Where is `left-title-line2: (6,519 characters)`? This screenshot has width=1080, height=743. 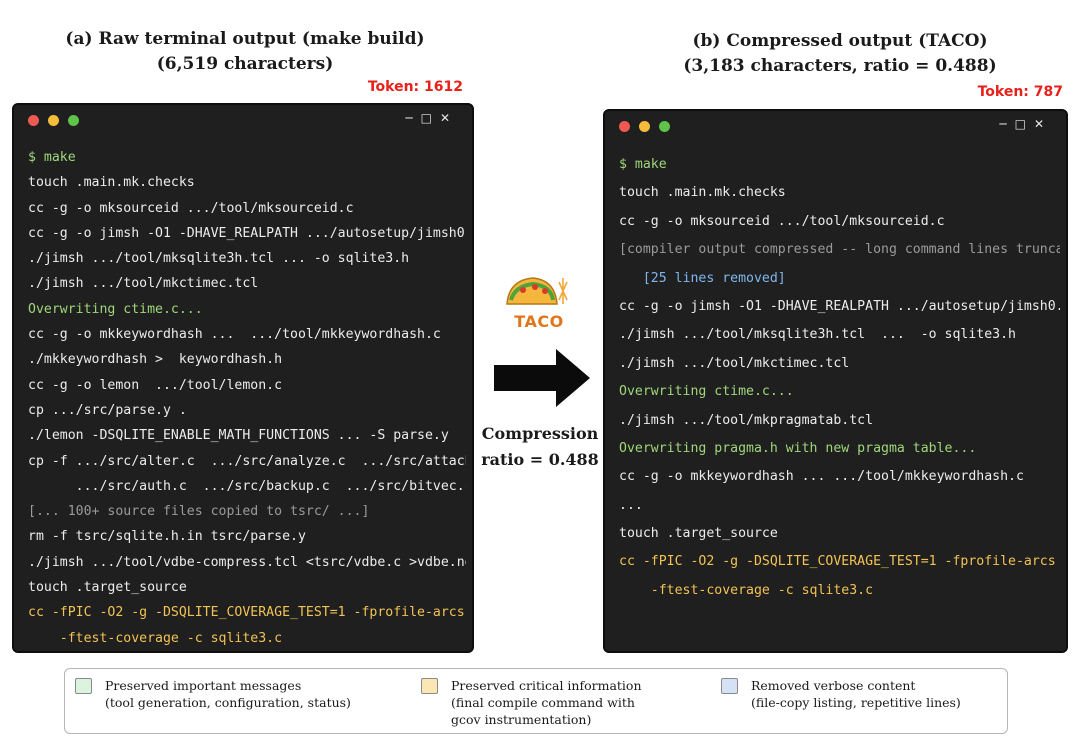 left-title-line2: (6,519 characters) is located at coordinates (245, 64).